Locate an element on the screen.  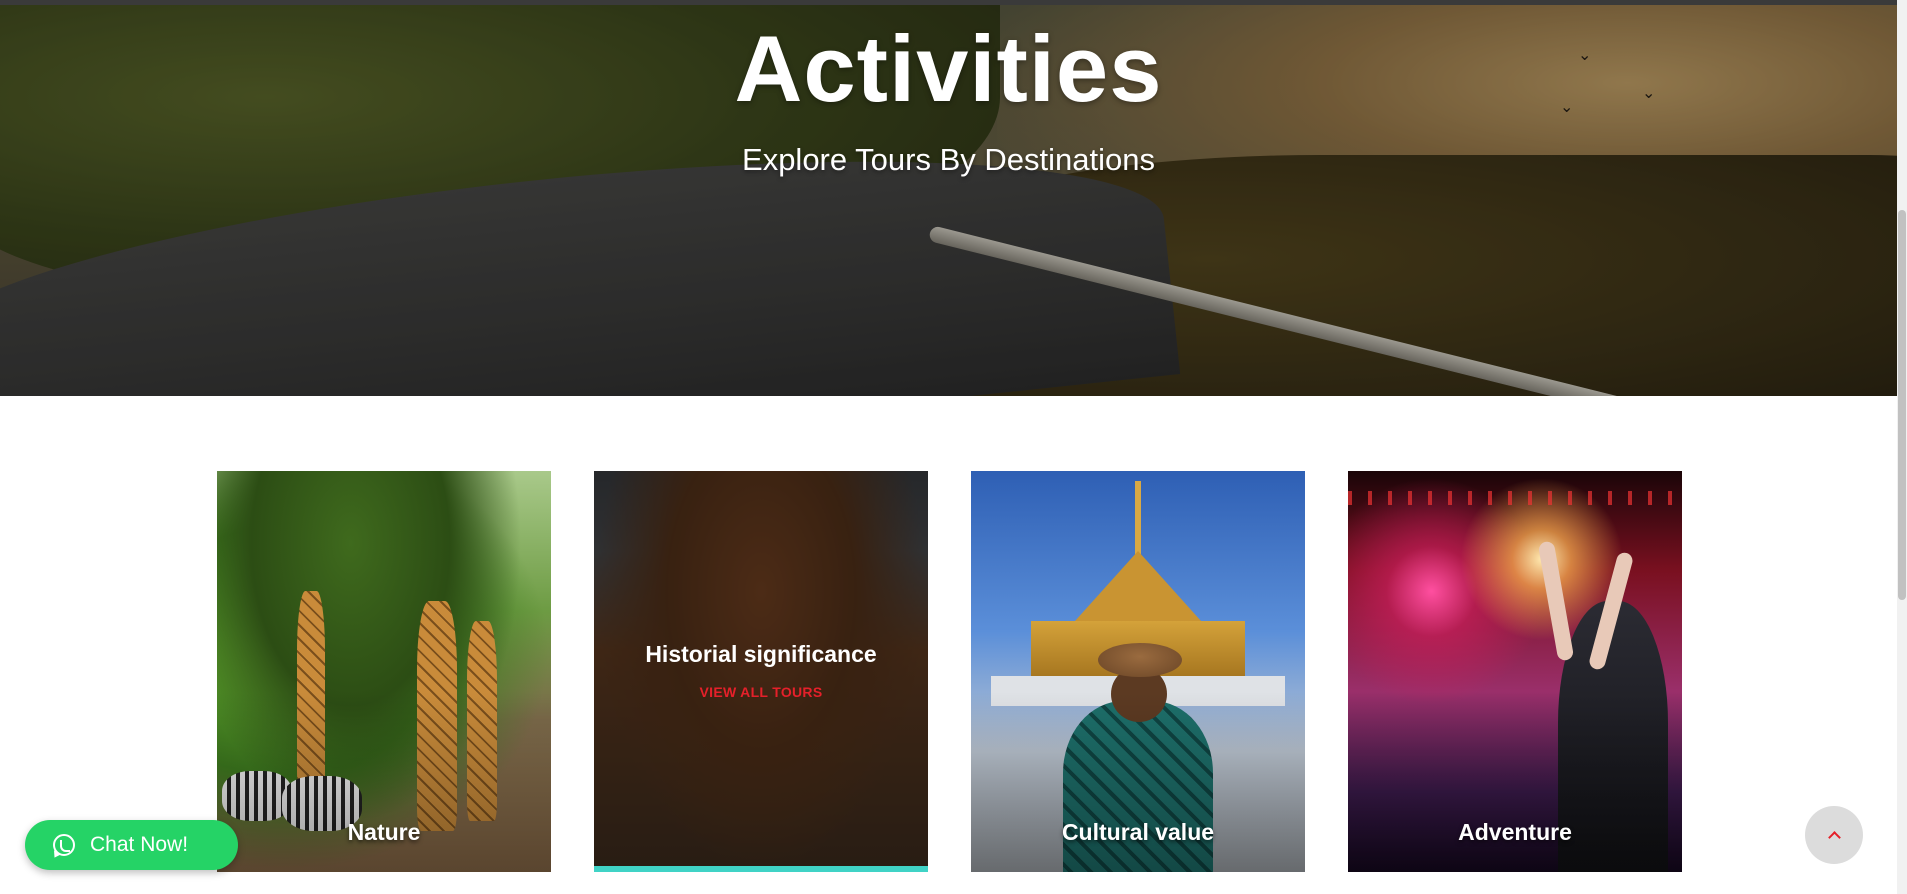
active-underline is located at coordinates (761, 869).